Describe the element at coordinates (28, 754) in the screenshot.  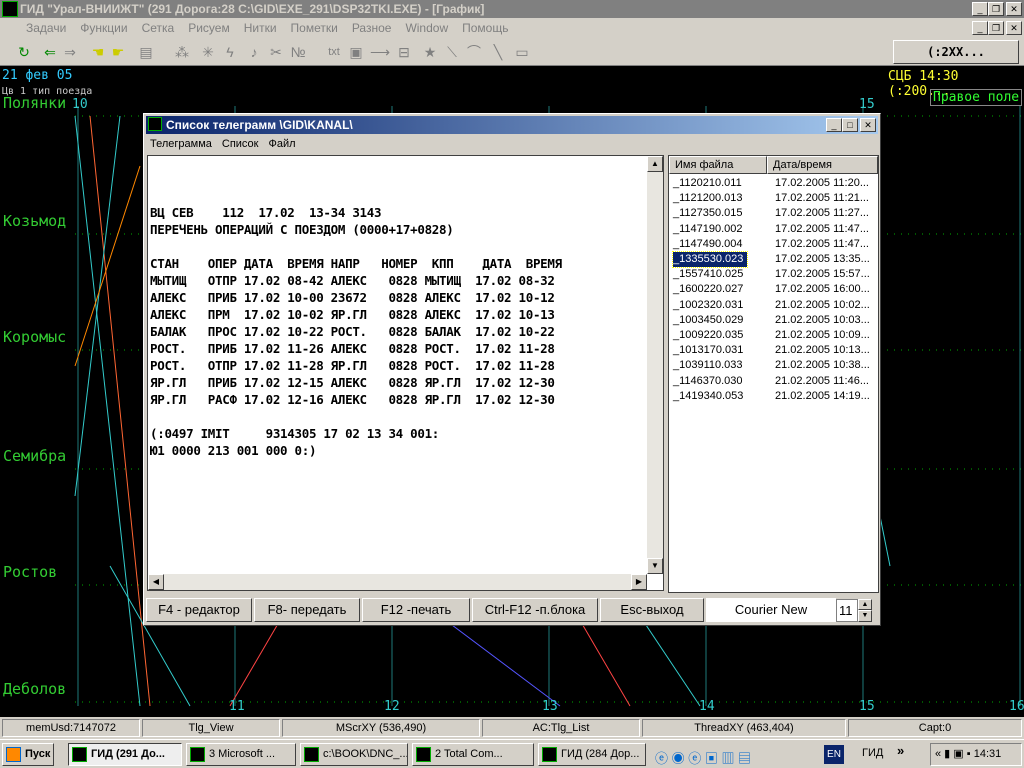
I see `start-button: Пуск` at that location.